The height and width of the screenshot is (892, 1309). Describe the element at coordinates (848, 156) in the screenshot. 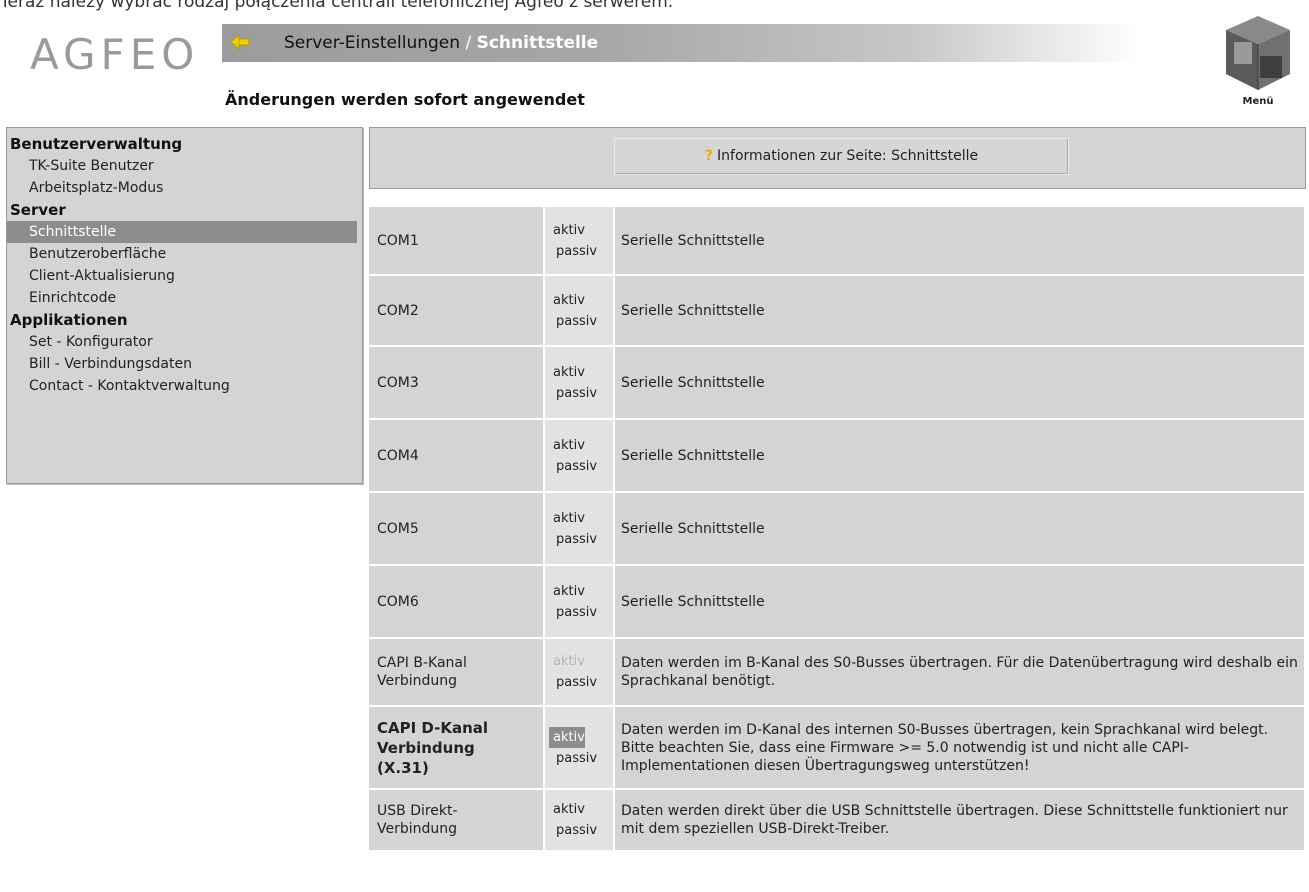

I see `page-info-label: Informationen zur Seite: Schnittstelle` at that location.